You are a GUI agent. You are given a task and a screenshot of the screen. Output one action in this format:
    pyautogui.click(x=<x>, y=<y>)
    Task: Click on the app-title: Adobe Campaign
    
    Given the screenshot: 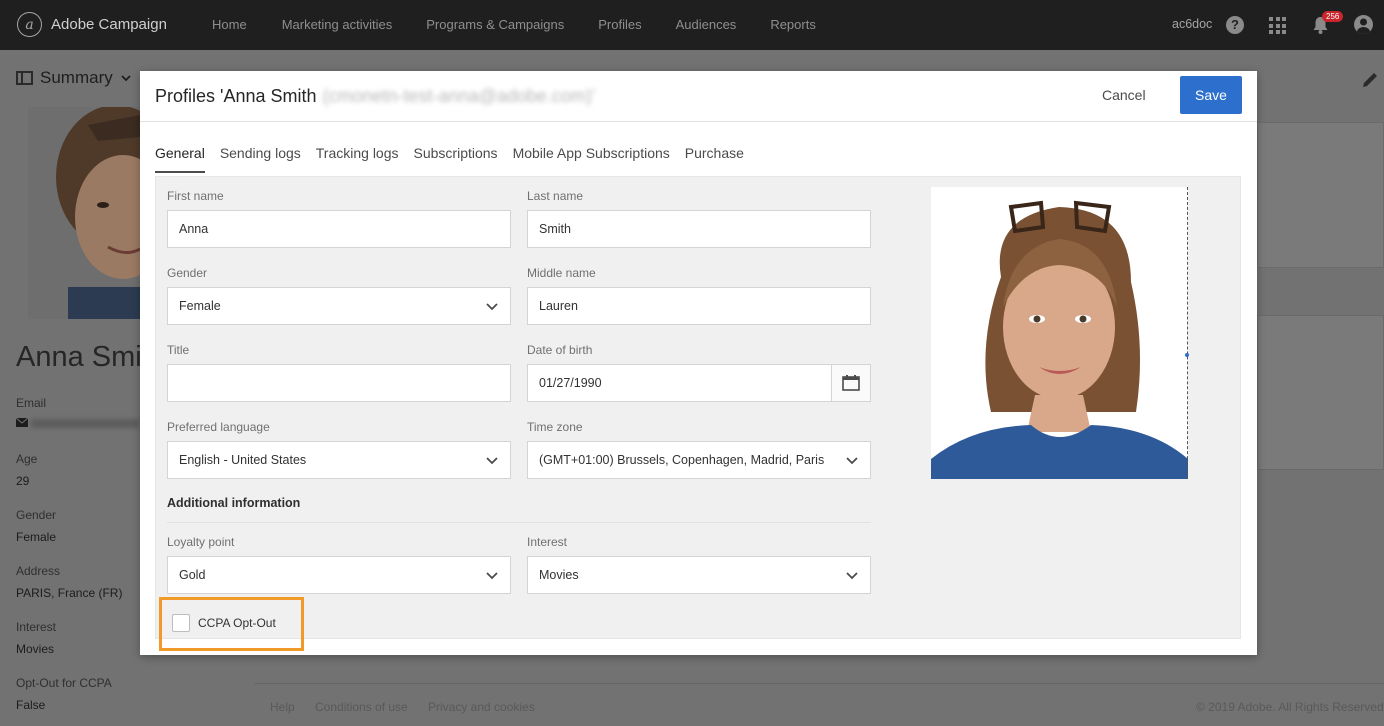 What is the action you would take?
    pyautogui.click(x=109, y=24)
    